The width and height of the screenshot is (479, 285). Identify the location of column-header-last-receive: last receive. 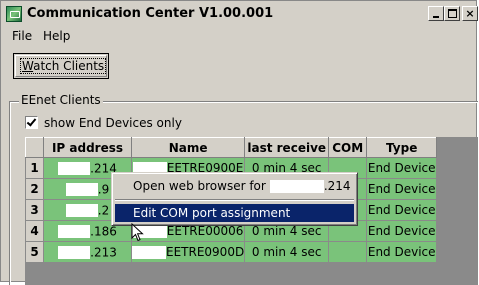
(287, 147).